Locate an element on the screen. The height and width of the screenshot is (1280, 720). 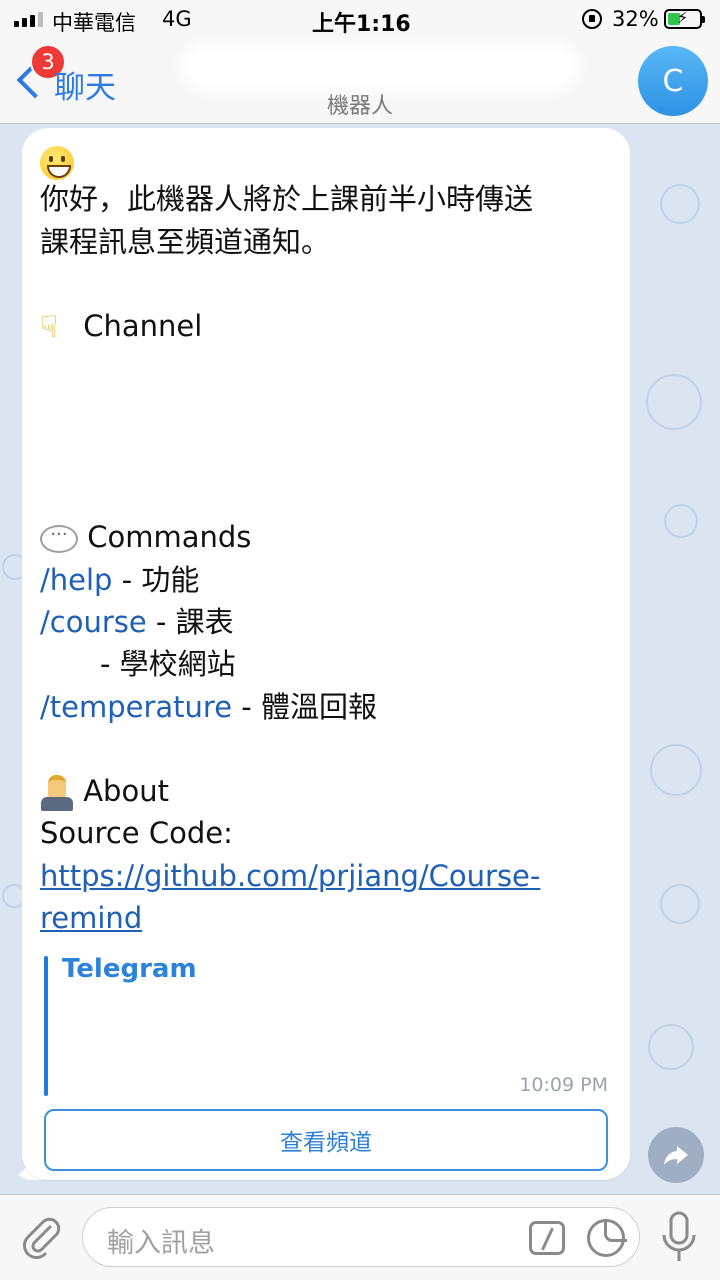
sticker-icon is located at coordinates (607, 1238).